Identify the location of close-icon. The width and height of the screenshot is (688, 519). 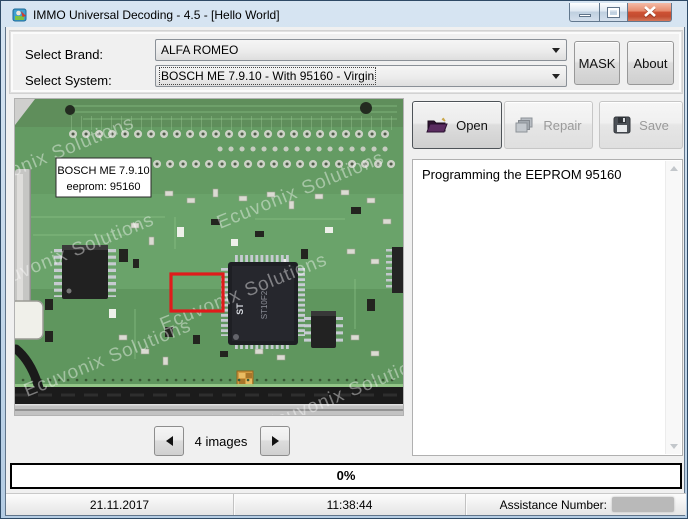
(649, 11).